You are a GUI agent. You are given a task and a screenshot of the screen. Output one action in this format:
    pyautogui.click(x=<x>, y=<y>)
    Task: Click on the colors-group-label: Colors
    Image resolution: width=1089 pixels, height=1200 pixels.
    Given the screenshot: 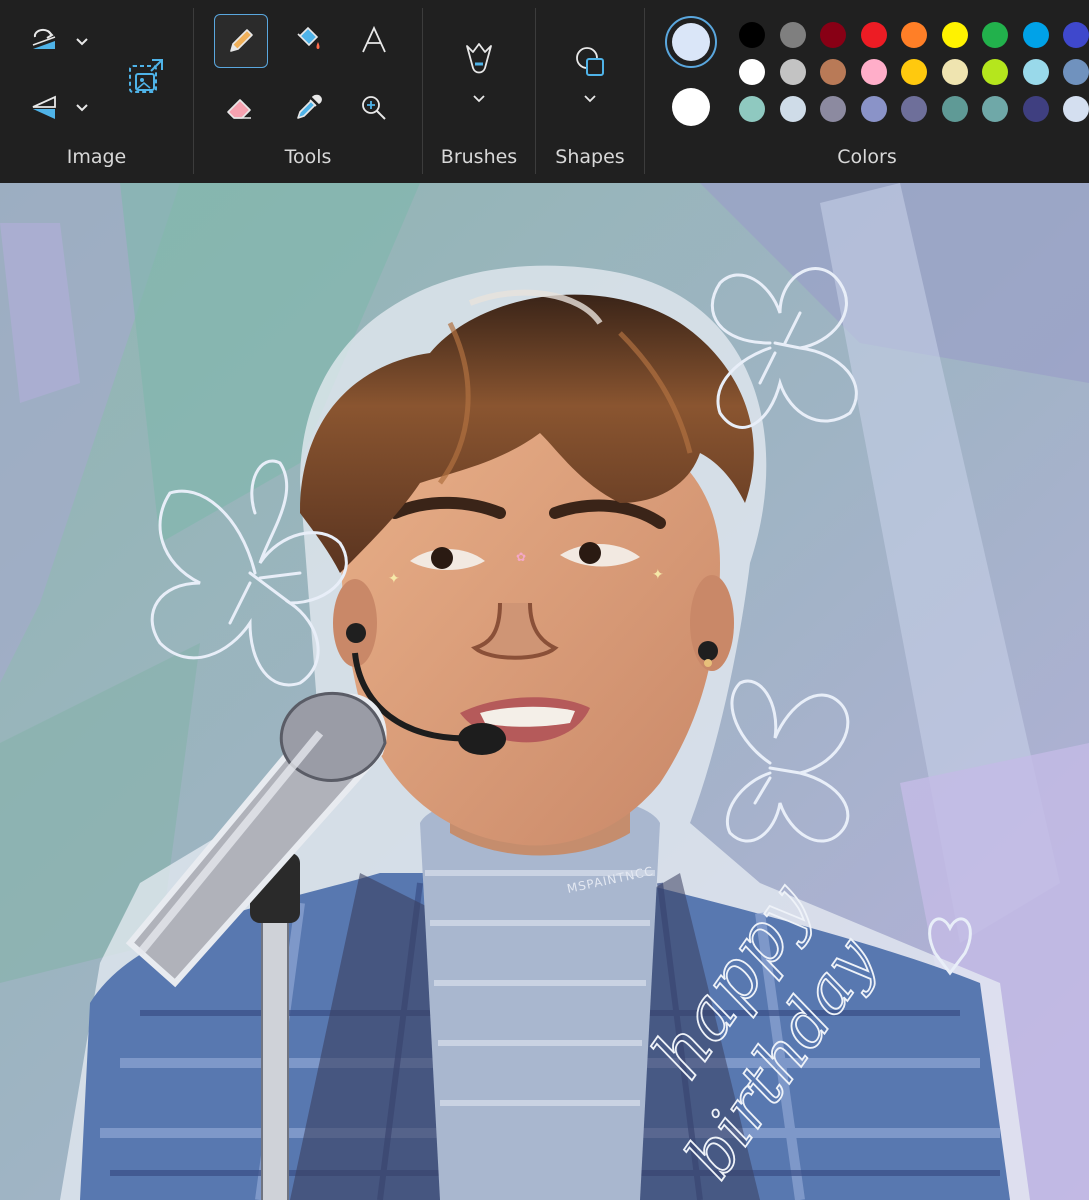 What is the action you would take?
    pyautogui.click(x=867, y=157)
    